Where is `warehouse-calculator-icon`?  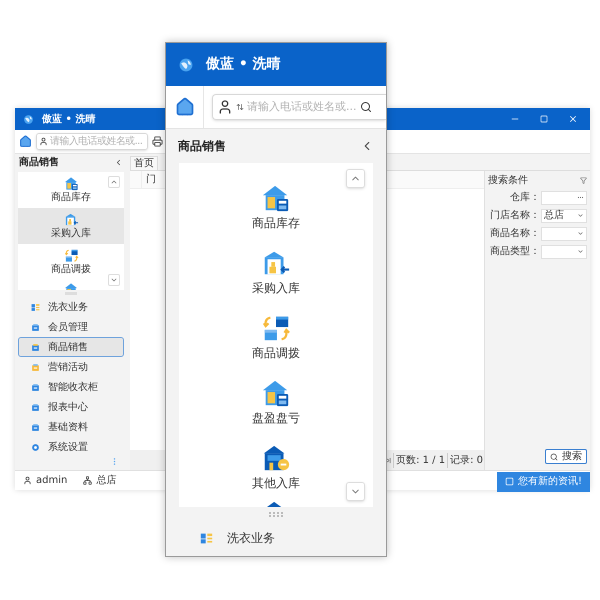
warehouse-calculator-icon is located at coordinates (71, 184).